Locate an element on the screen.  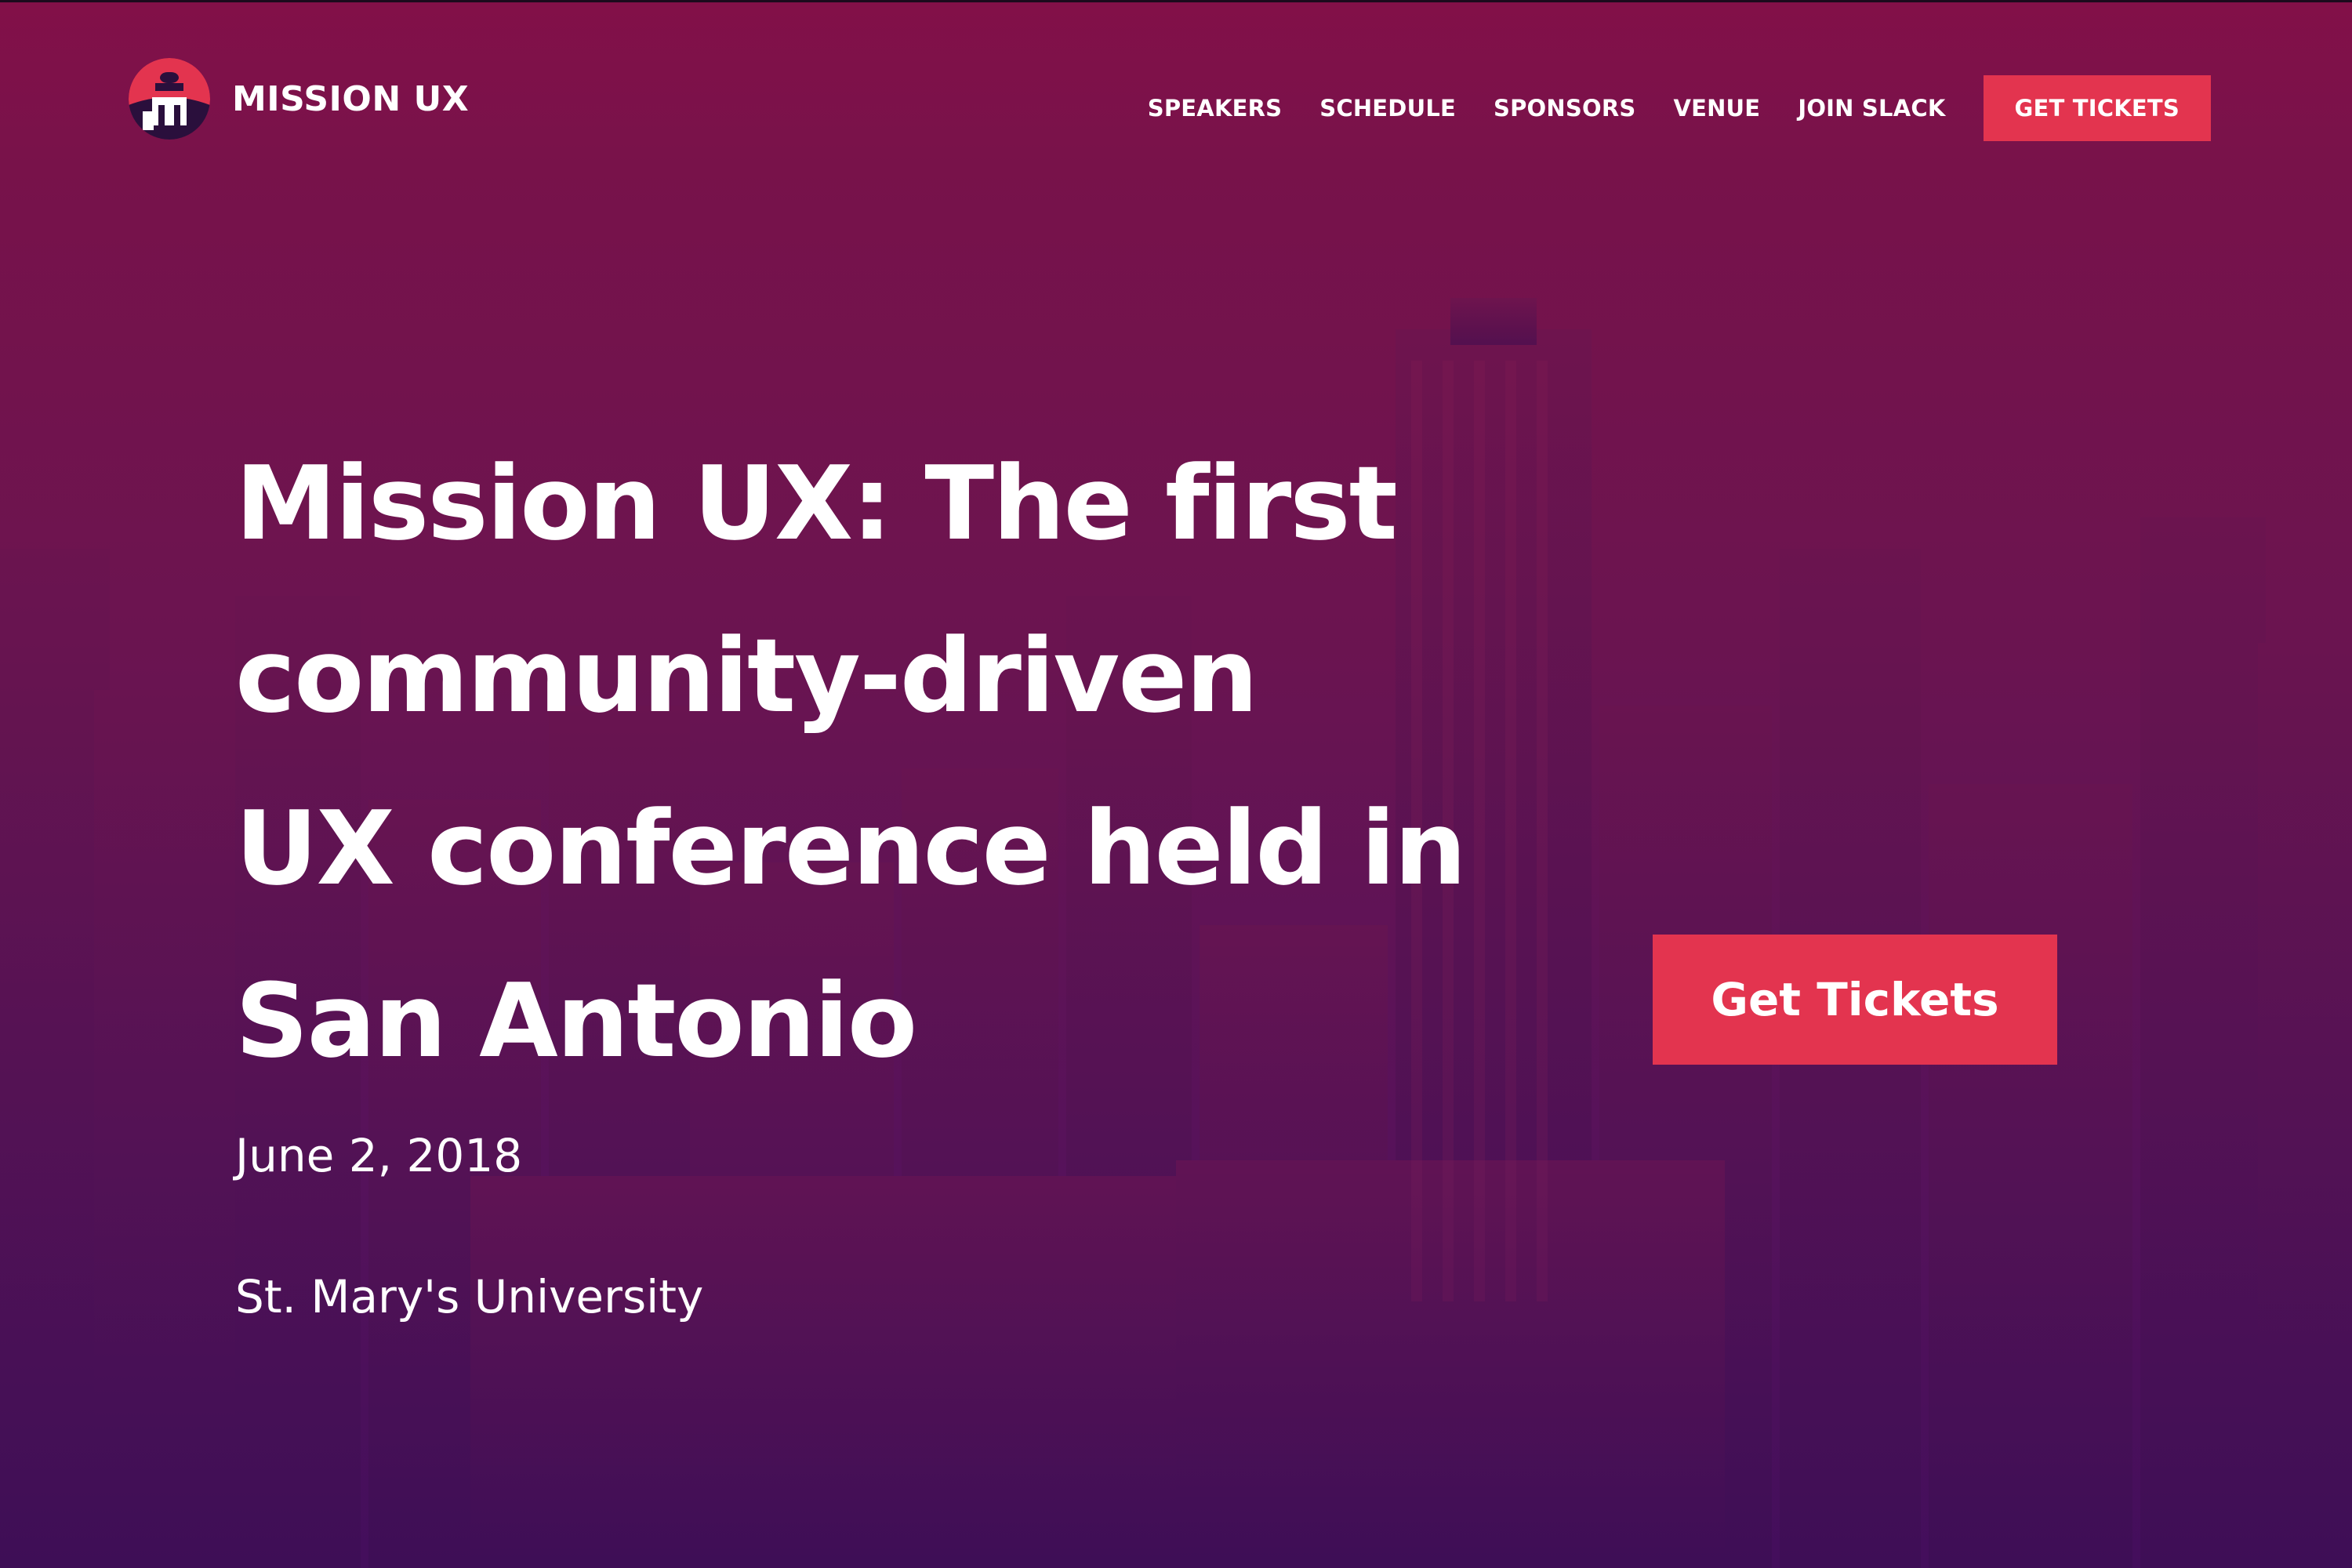
headline-line: San Antonio is located at coordinates (576, 1020).